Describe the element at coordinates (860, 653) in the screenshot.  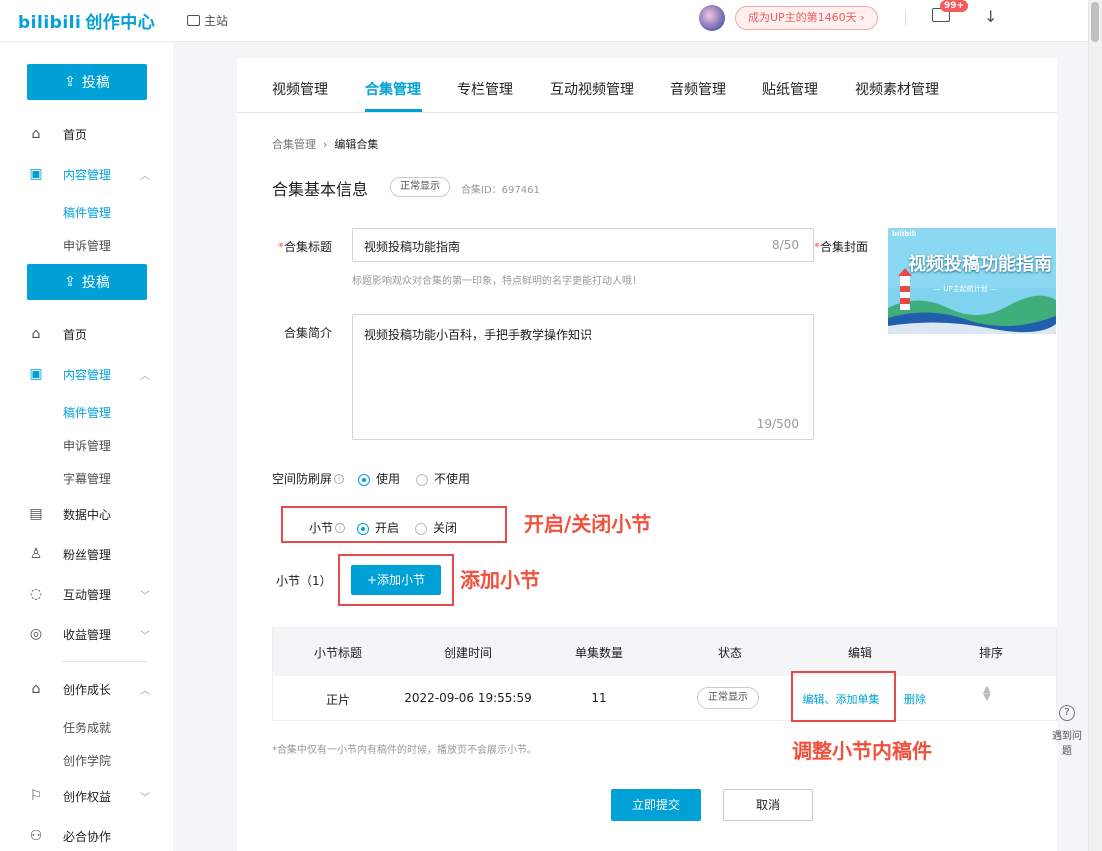
I see `col-edit: 编辑` at that location.